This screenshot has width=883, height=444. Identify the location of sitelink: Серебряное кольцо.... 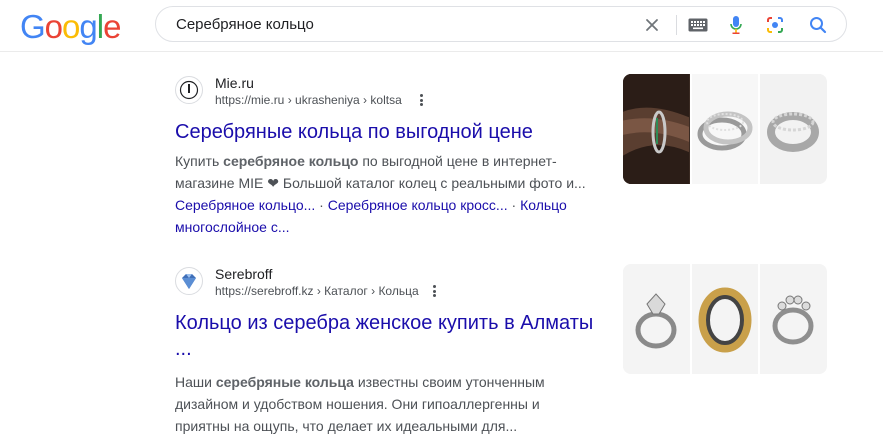
(245, 205).